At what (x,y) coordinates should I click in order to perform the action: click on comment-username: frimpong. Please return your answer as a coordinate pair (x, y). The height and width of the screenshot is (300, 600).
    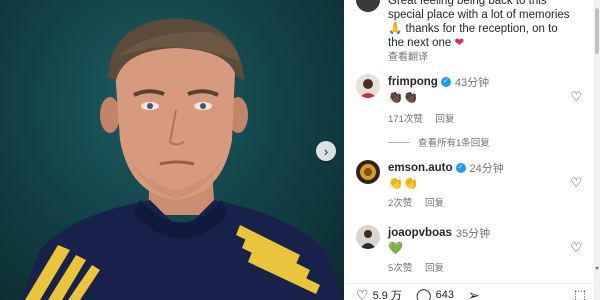
    Looking at the image, I should click on (413, 82).